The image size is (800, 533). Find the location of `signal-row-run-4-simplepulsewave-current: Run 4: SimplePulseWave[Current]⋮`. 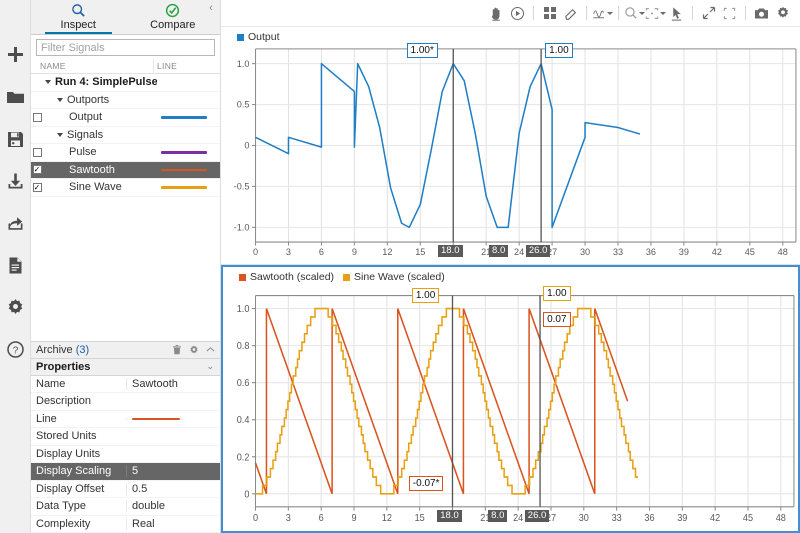

signal-row-run-4-simplepulsewave-current: Run 4: SimplePulseWave[Current]⋮ is located at coordinates (125, 83).